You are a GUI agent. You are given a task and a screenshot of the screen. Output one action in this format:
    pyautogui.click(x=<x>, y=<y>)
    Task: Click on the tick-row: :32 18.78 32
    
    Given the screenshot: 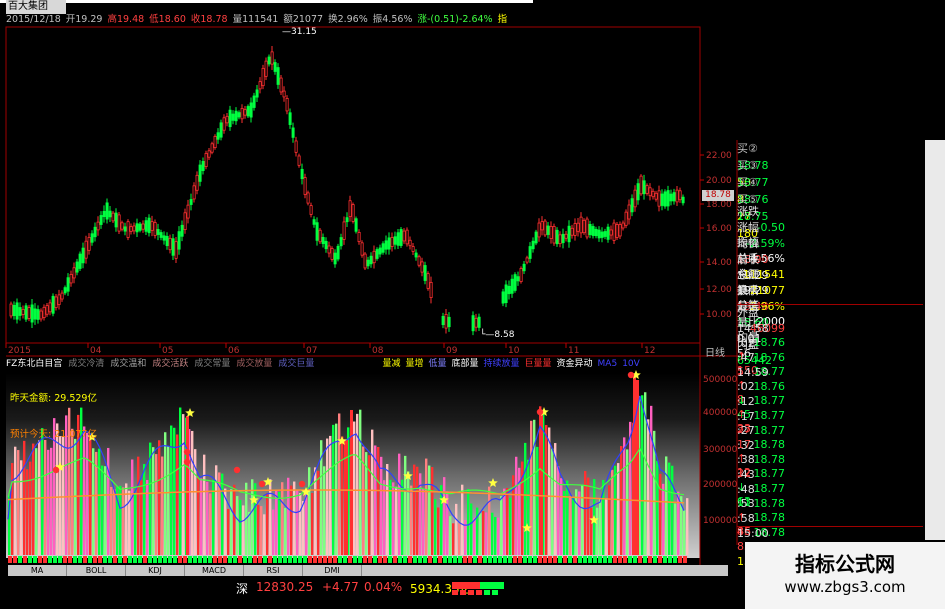 What is the action you would take?
    pyautogui.click(x=830, y=459)
    